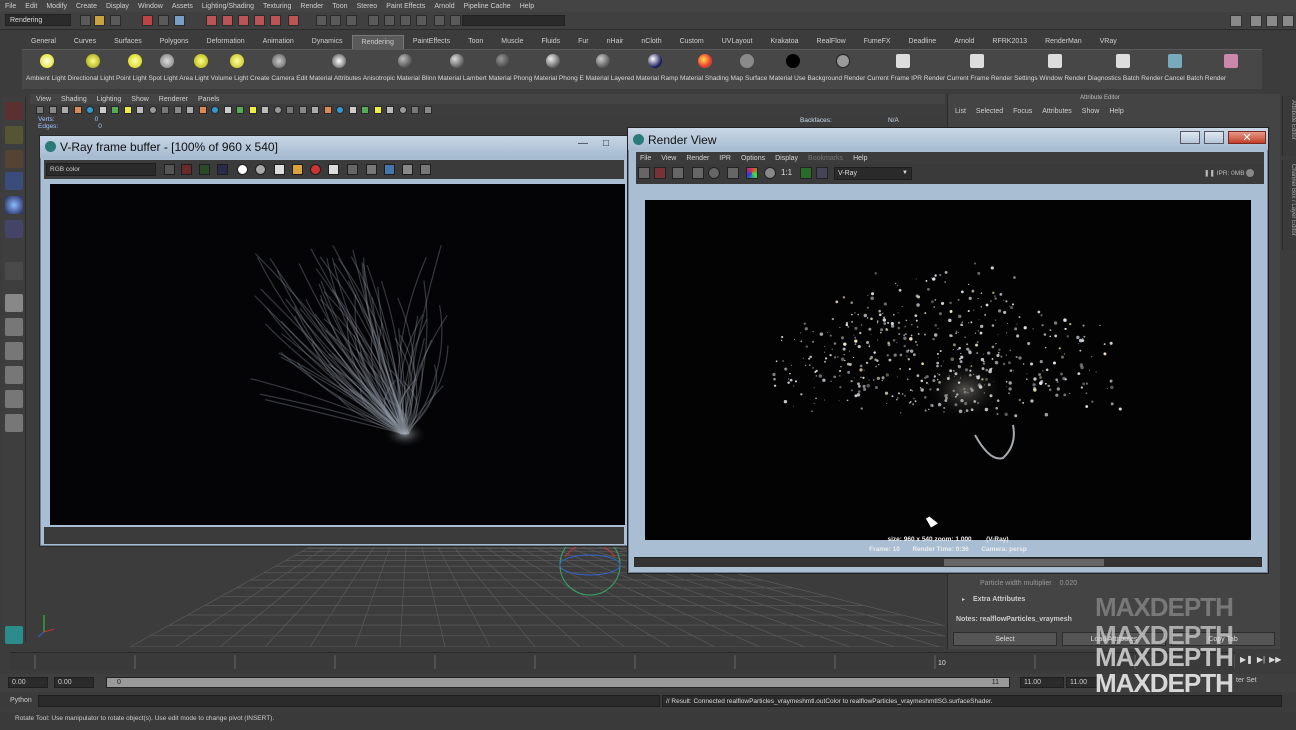  What do you see at coordinates (444, 6) in the screenshot?
I see `menu-arnold: Arnold` at bounding box center [444, 6].